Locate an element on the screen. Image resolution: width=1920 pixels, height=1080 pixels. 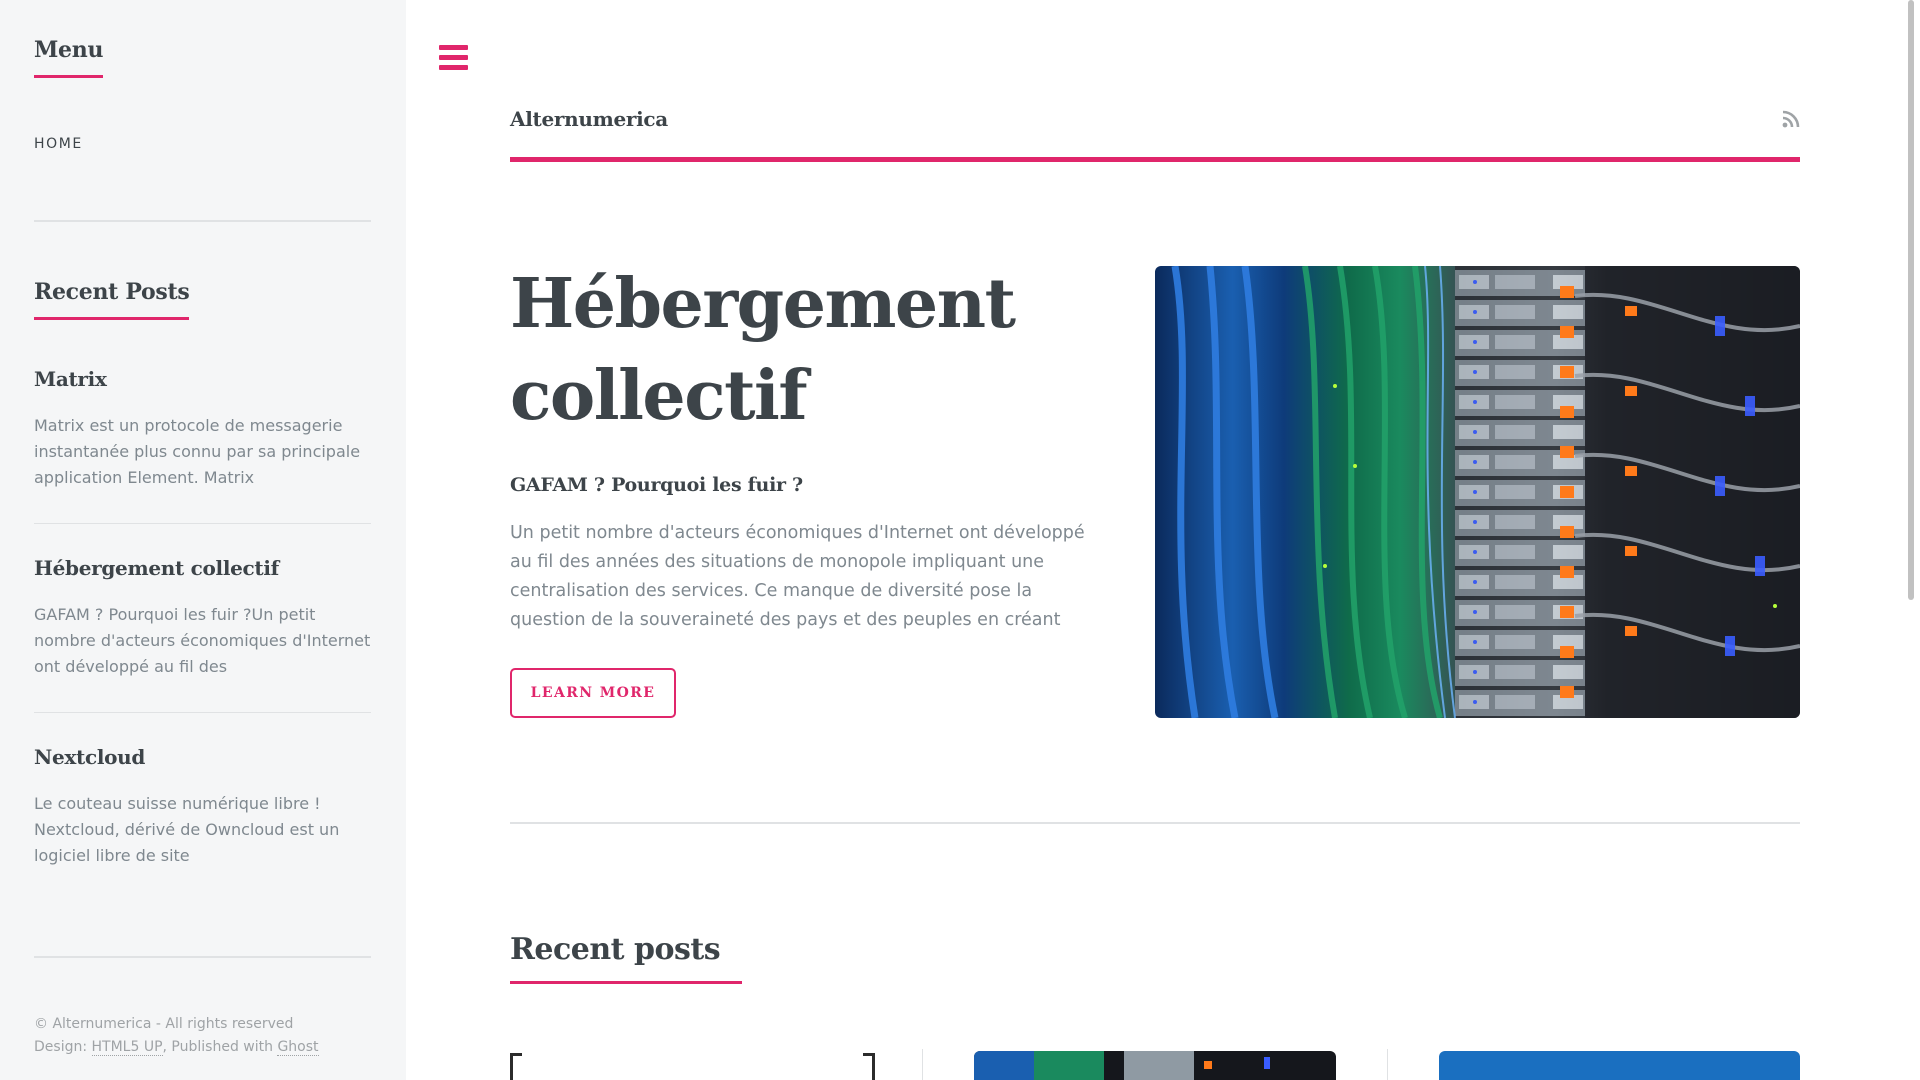
post-card-thumbnail is located at coordinates (1155, 1065).